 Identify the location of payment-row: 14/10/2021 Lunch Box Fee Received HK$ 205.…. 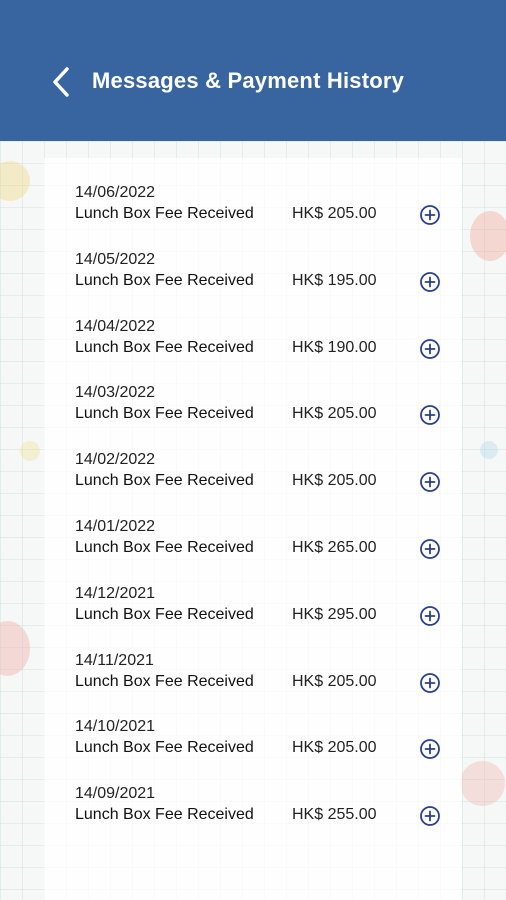
(253, 751).